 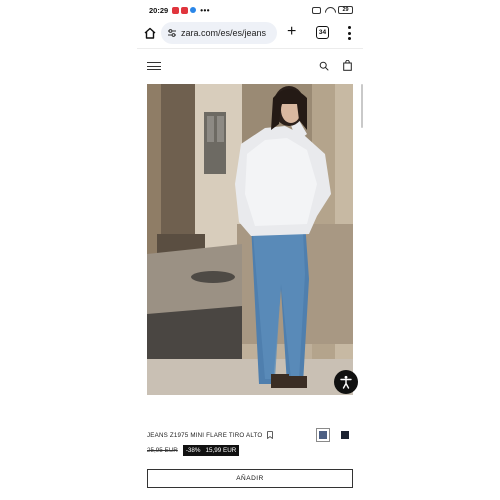 I want to click on shopping-bag-icon, so click(x=347, y=65).